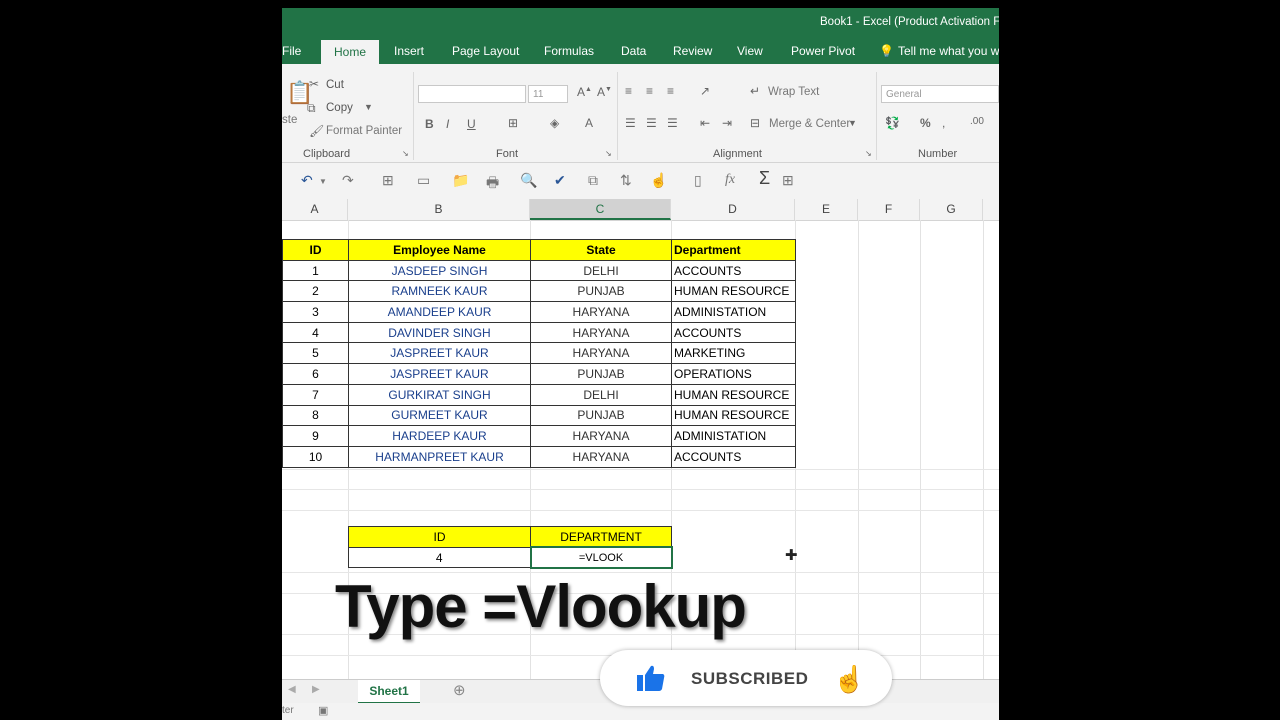 Image resolution: width=1280 pixels, height=720 pixels. What do you see at coordinates (670, 91) in the screenshot?
I see `bottom-align-icon: ≡` at bounding box center [670, 91].